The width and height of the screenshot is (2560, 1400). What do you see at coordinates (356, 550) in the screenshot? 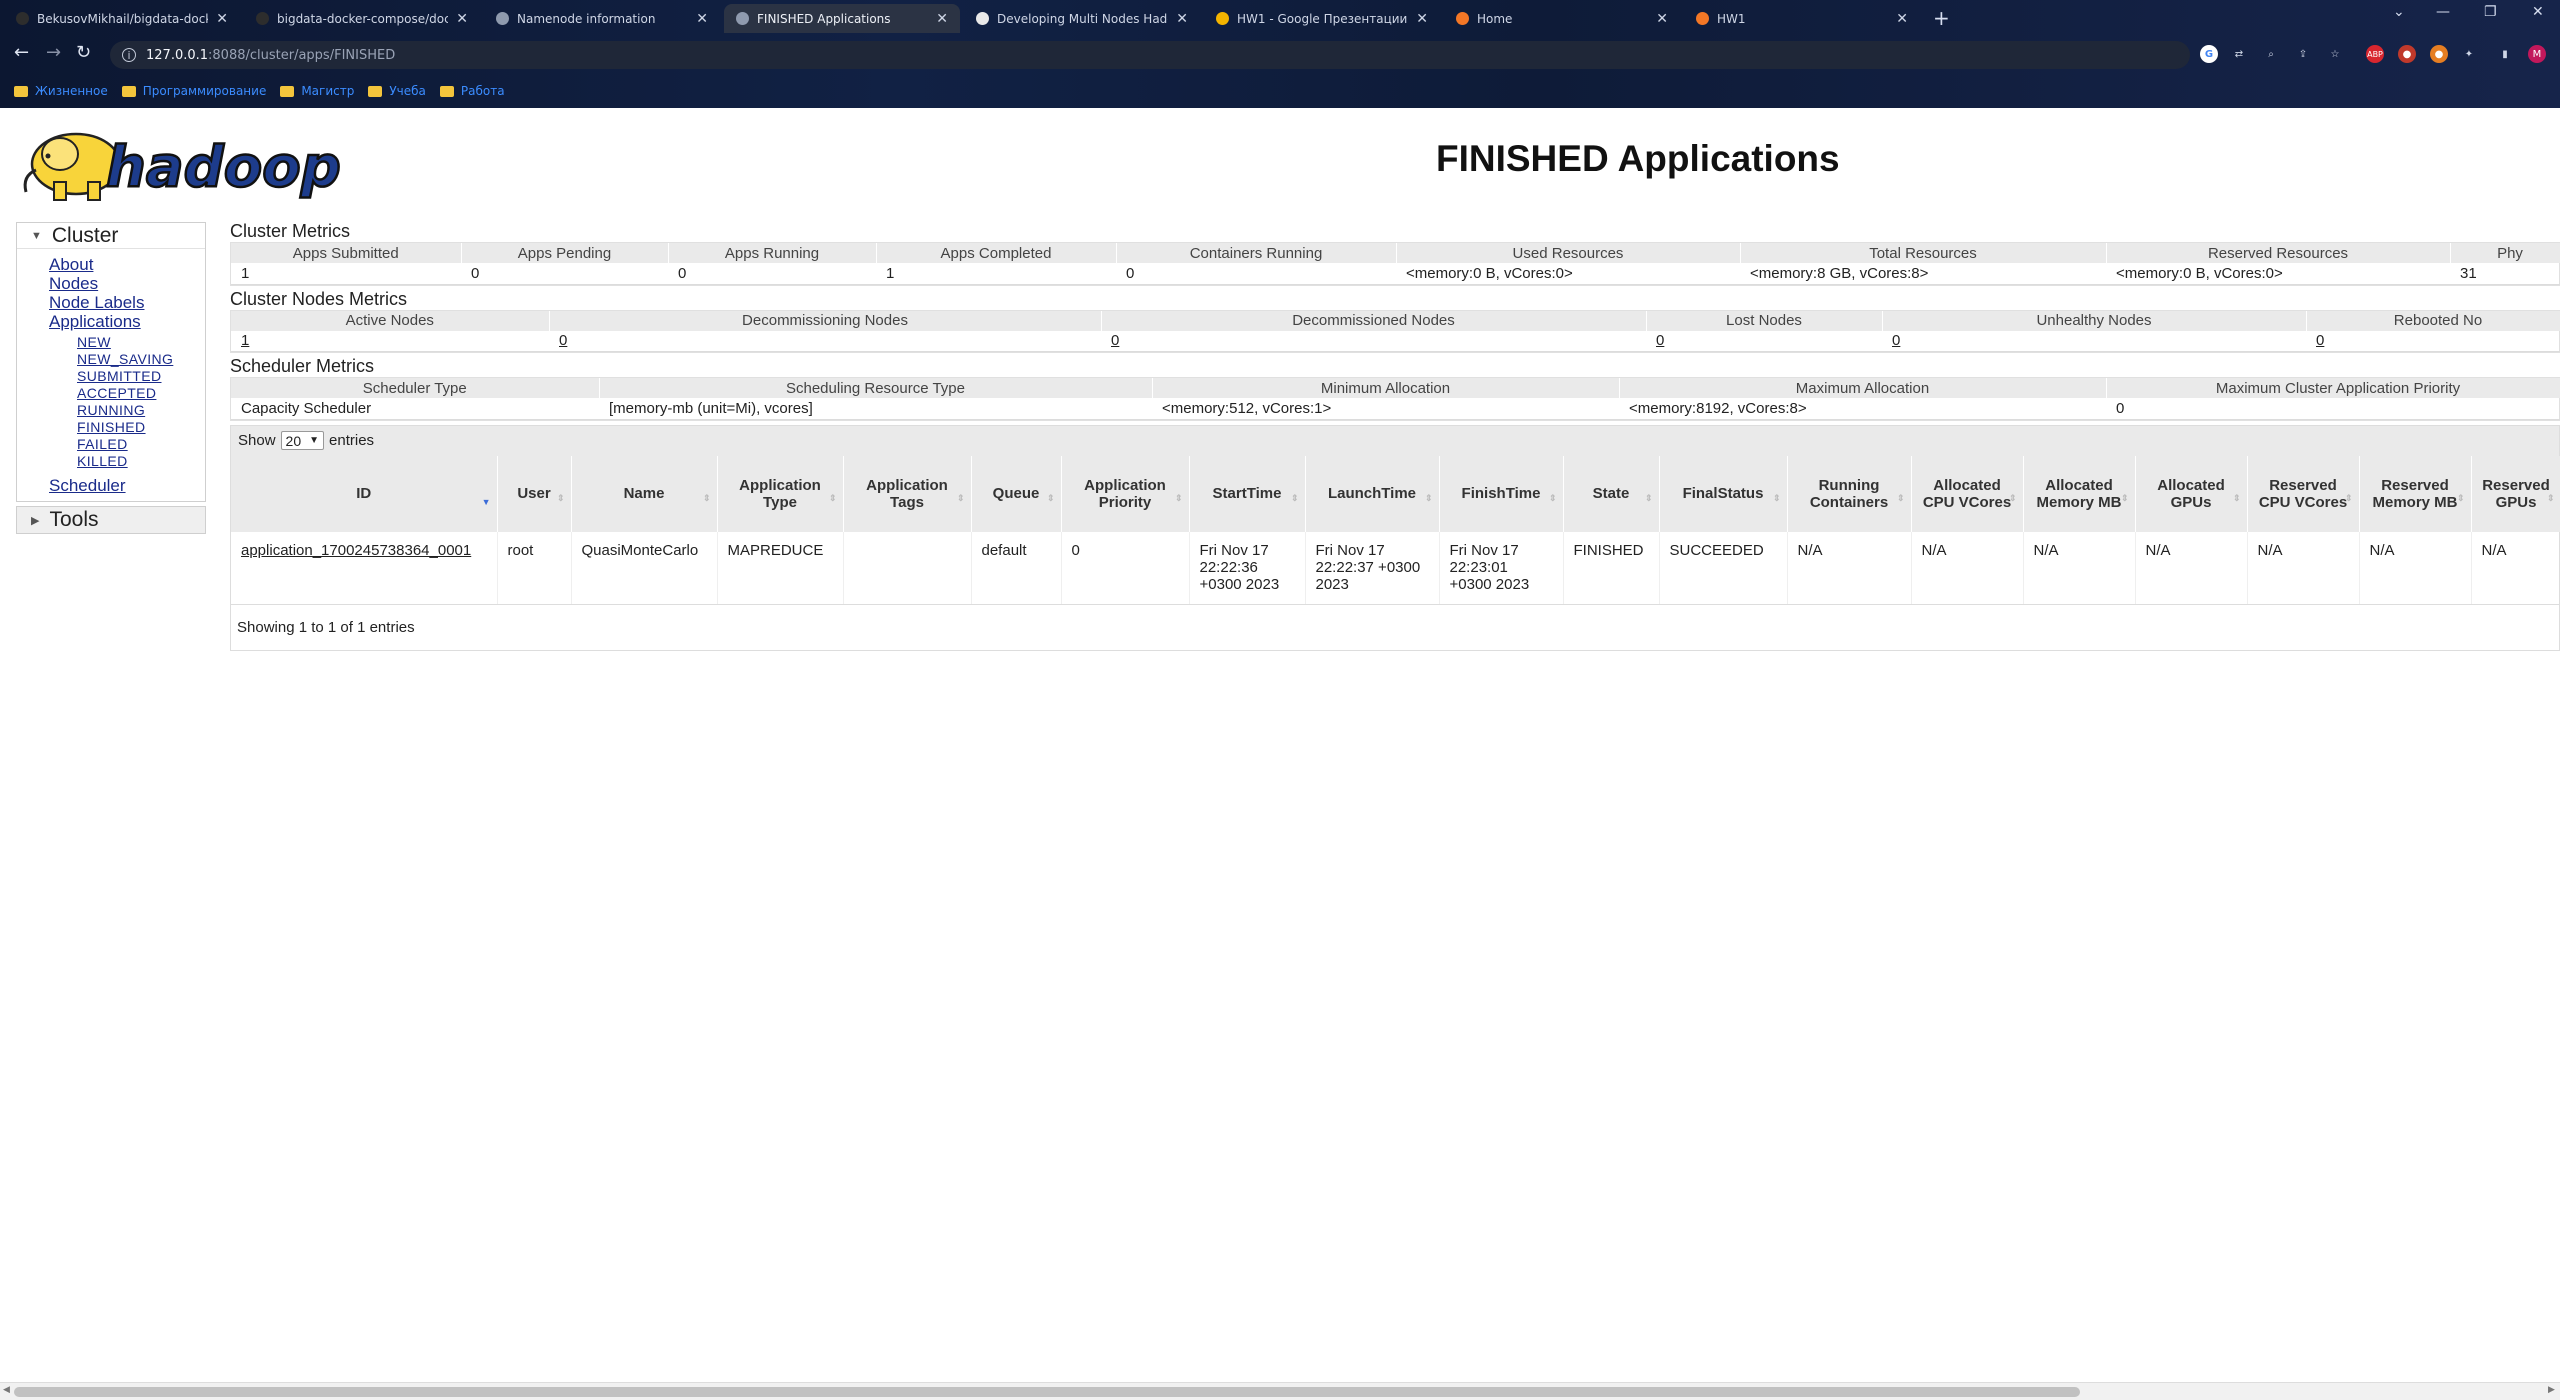
I see `application-id-link: application_1700245738364_0001` at bounding box center [356, 550].